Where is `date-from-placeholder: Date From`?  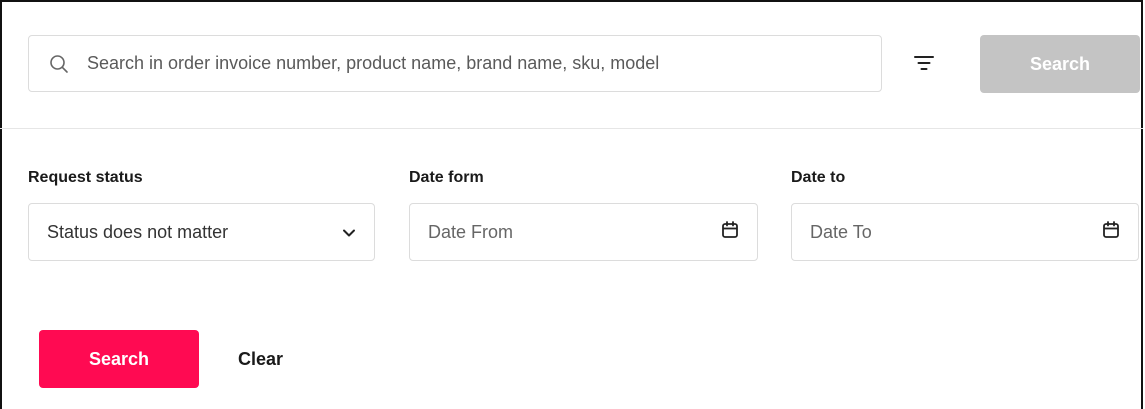 date-from-placeholder: Date From is located at coordinates (471, 231).